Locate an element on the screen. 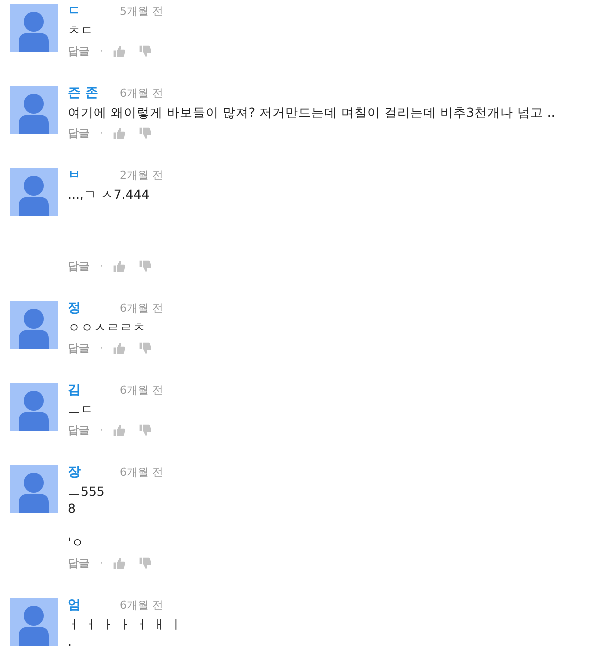  comment-text: ㅡㄷ is located at coordinates (81, 409).